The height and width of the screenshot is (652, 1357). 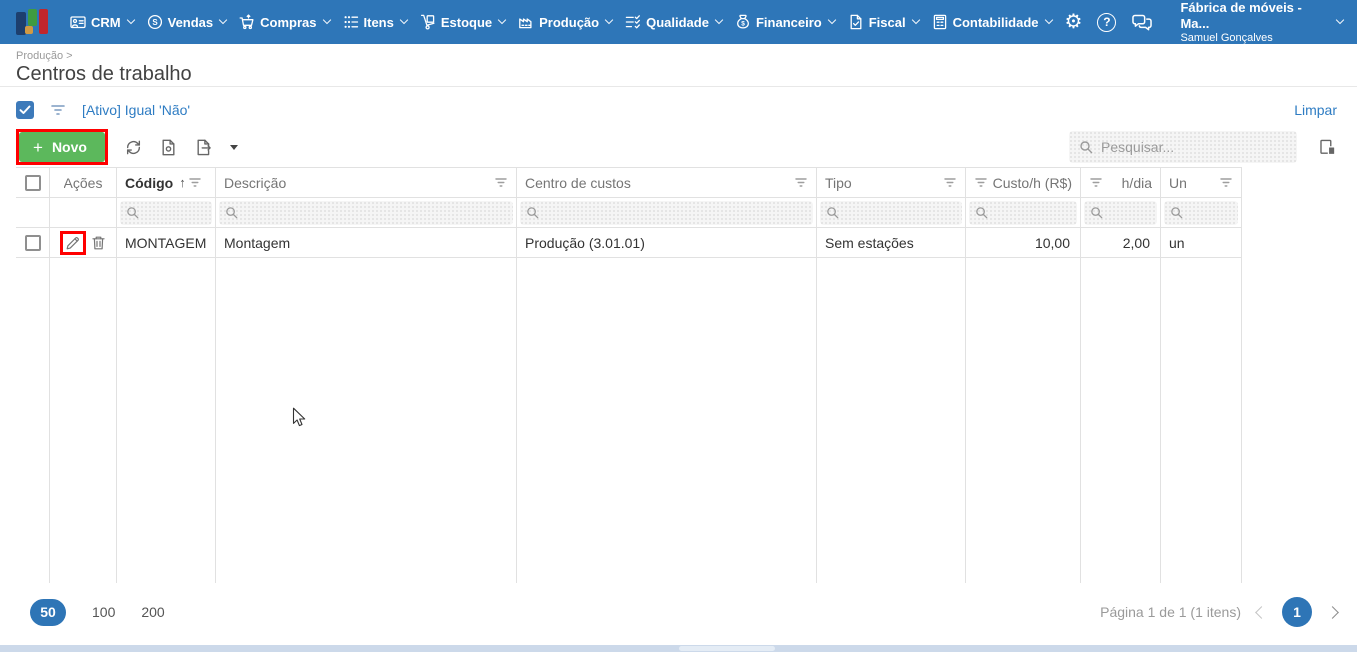 I want to click on row-select-checkbox, so click(x=32, y=242).